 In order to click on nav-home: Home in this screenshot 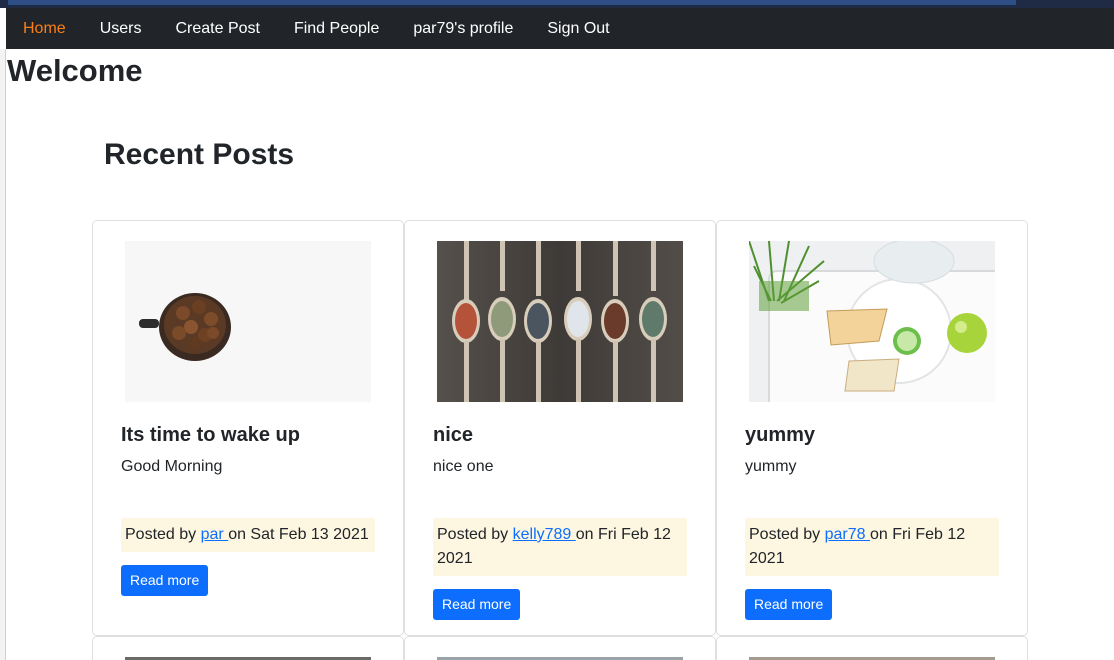, I will do `click(44, 28)`.